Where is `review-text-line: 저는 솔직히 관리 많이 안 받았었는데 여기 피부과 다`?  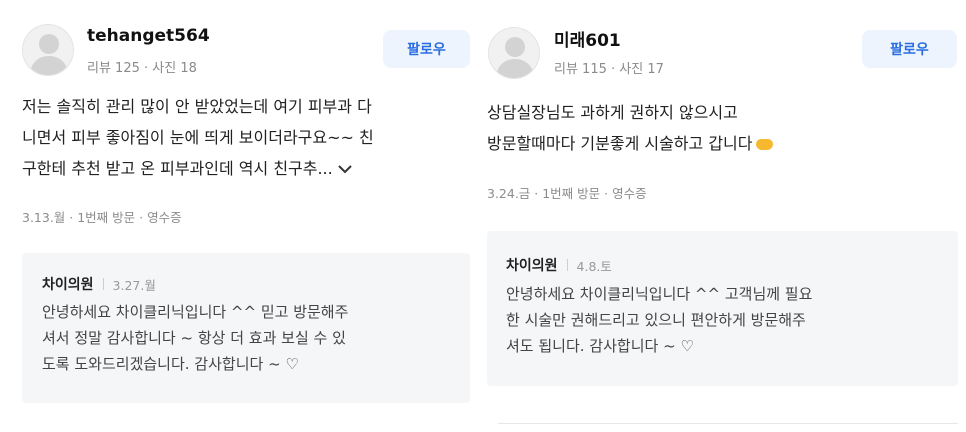 review-text-line: 저는 솔직히 관리 많이 안 받았었는데 여기 피부과 다 is located at coordinates (197, 106).